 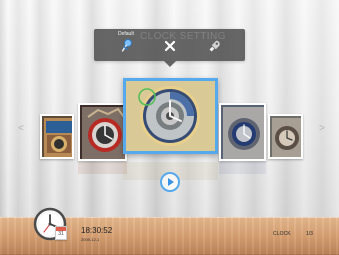 I want to click on current-date: 2009-12-1, so click(x=90, y=239).